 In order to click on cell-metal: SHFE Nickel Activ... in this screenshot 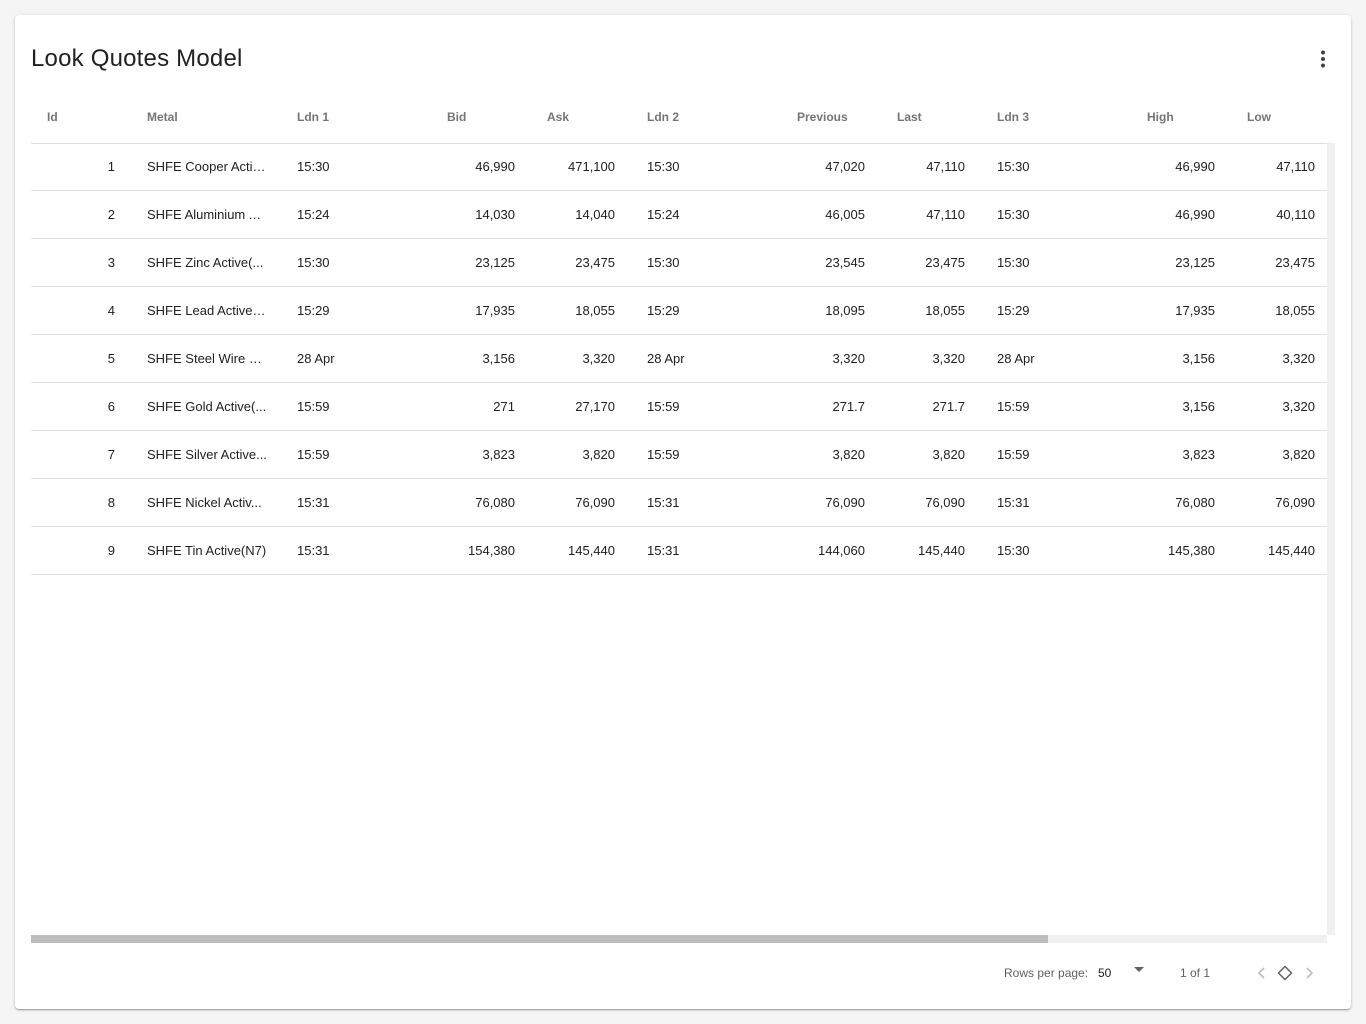, I will do `click(207, 502)`.